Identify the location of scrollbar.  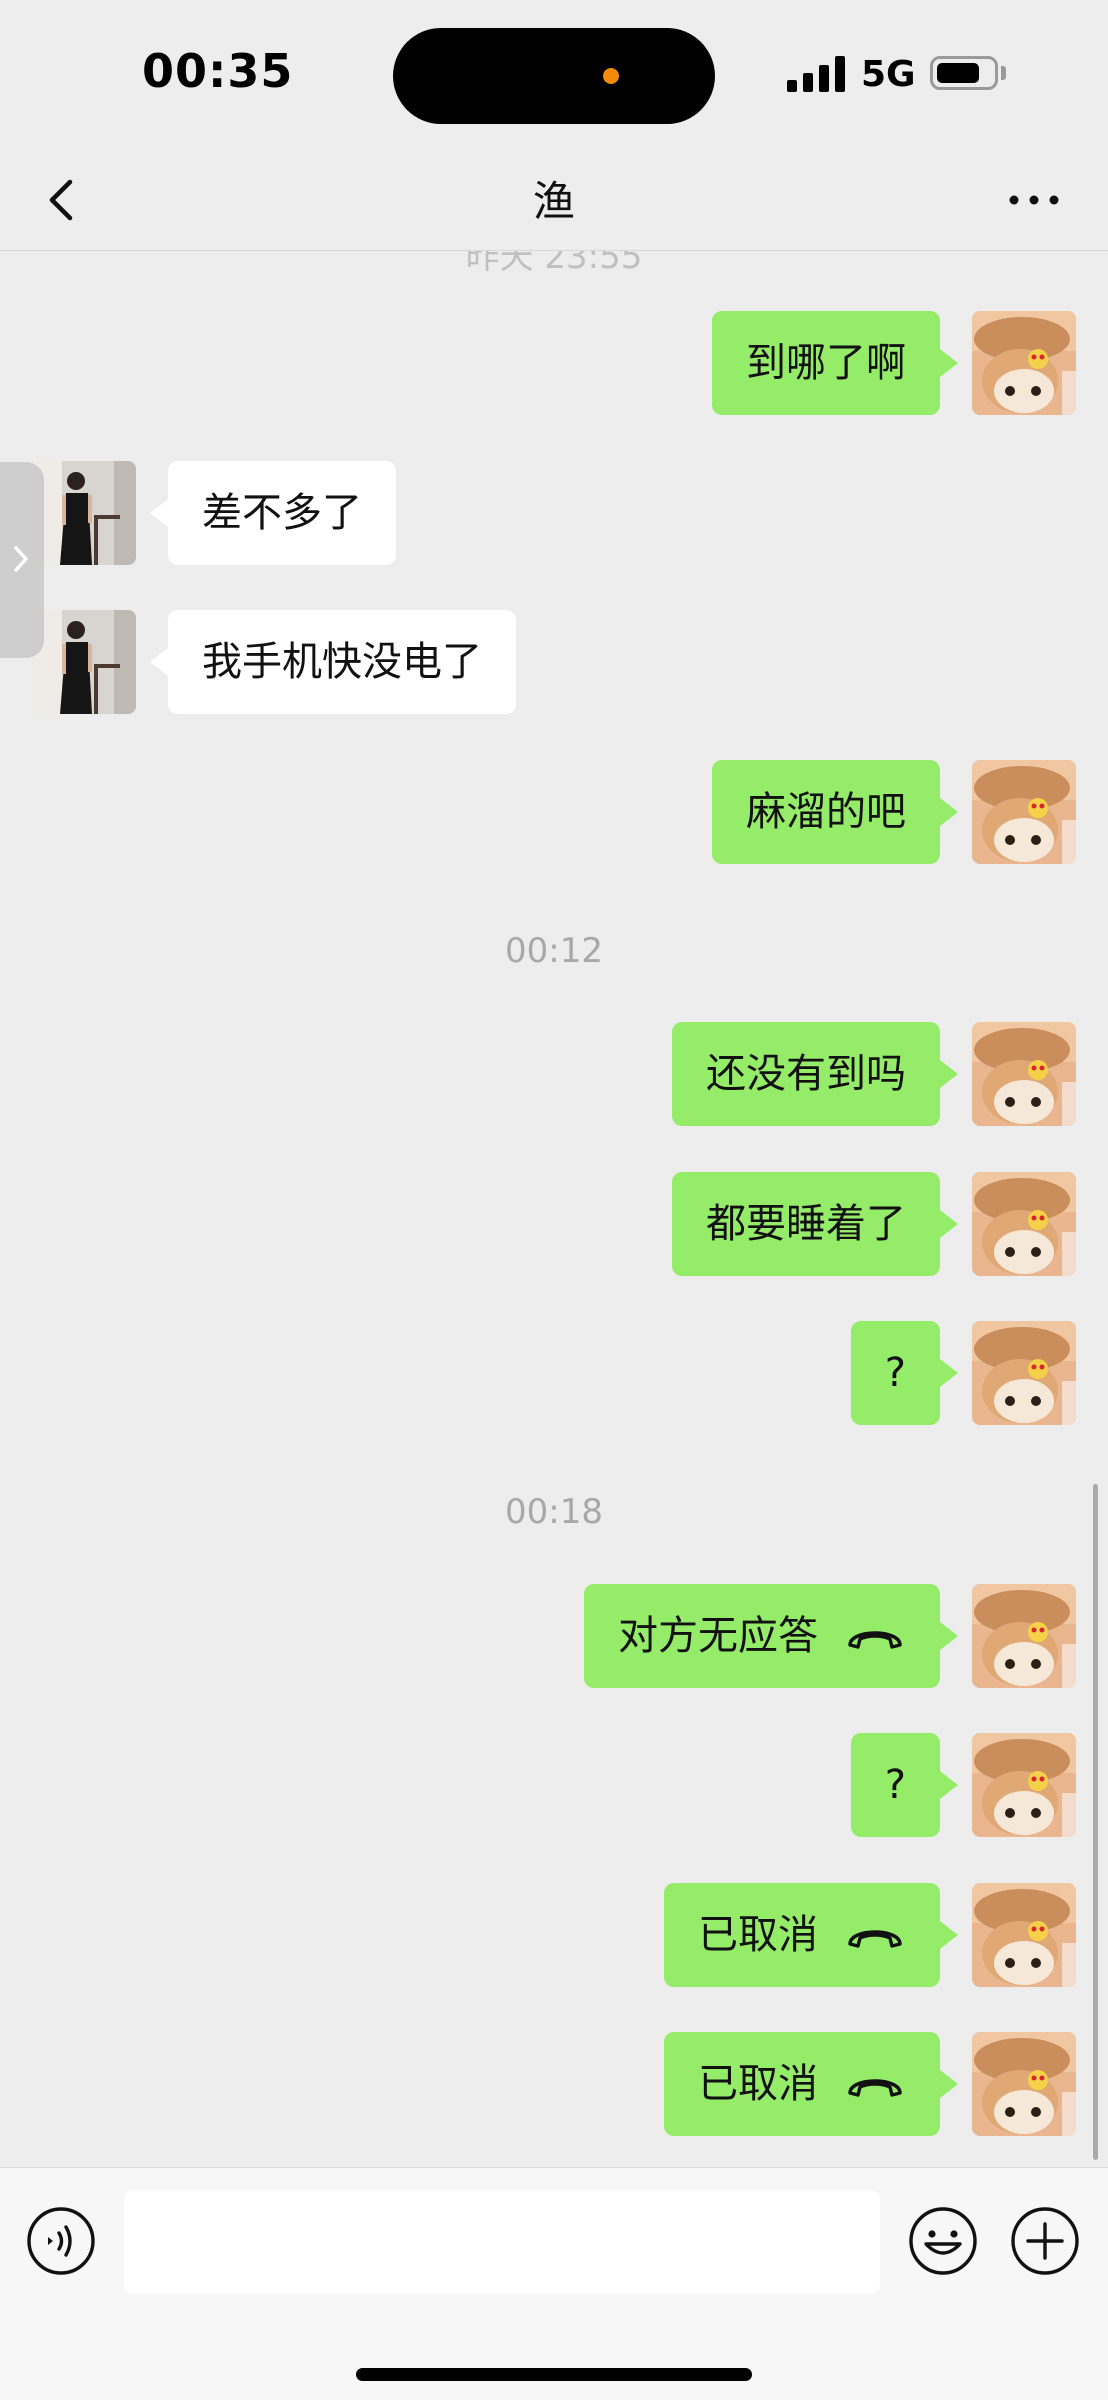
(1095, 1822).